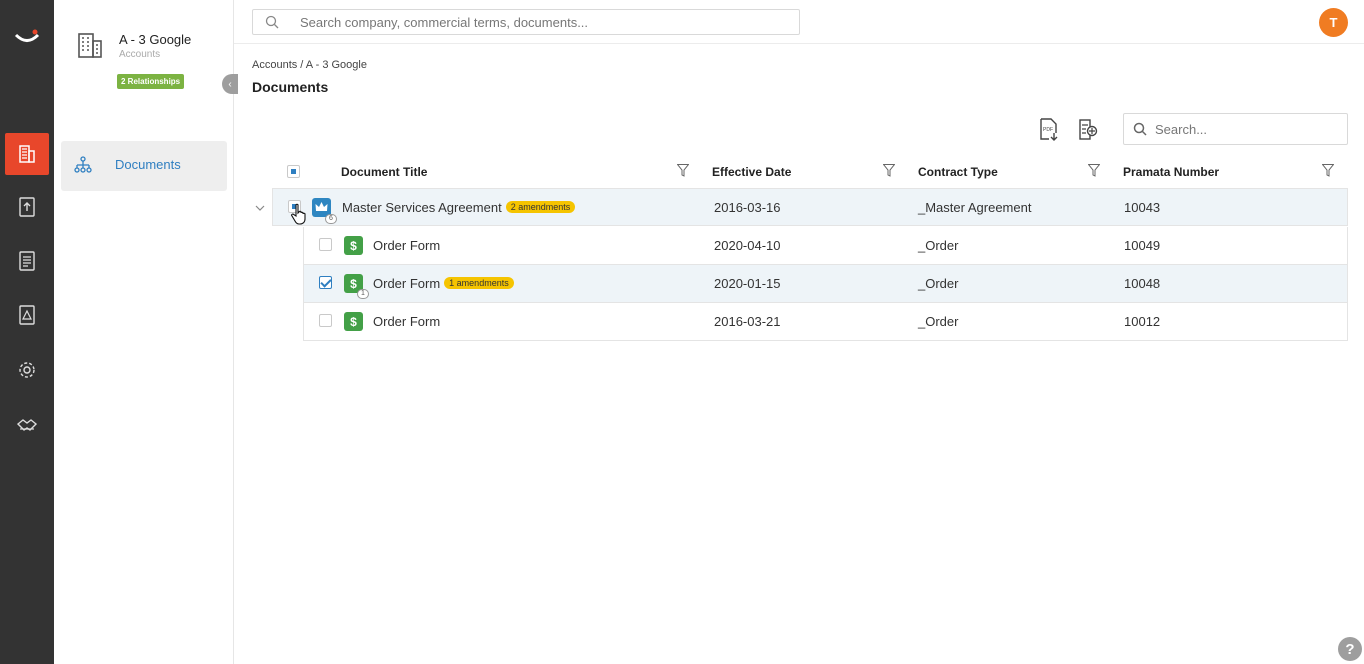 The height and width of the screenshot is (664, 1364). I want to click on table-row: $ Order Form 2016-03-21 _Order 10012, so click(825, 322).